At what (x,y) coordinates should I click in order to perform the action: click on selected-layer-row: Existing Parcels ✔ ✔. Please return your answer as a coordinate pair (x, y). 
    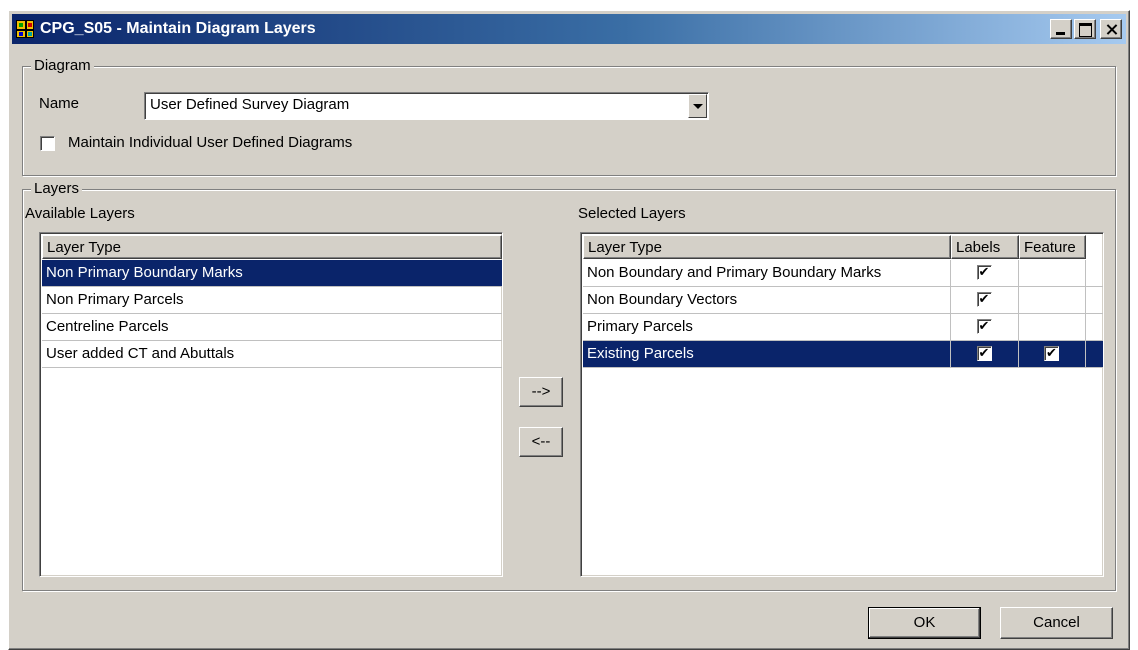
    Looking at the image, I should click on (843, 354).